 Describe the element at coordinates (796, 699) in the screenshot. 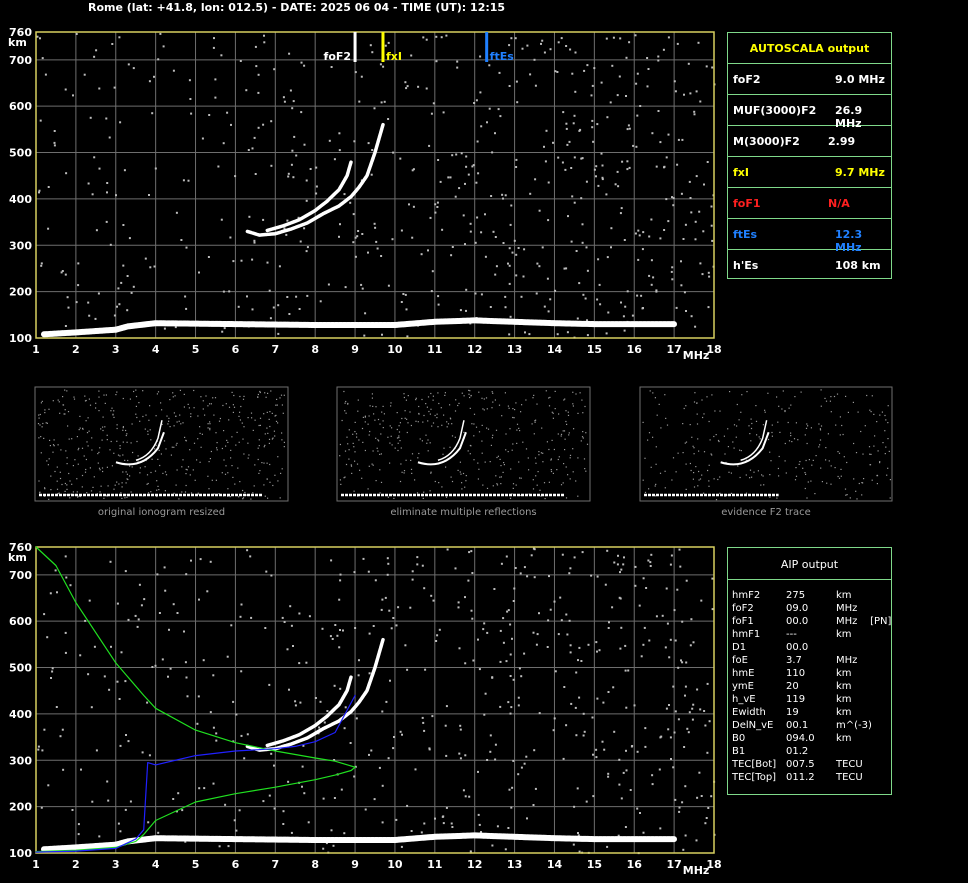

I see `aip-row-value: 119` at that location.